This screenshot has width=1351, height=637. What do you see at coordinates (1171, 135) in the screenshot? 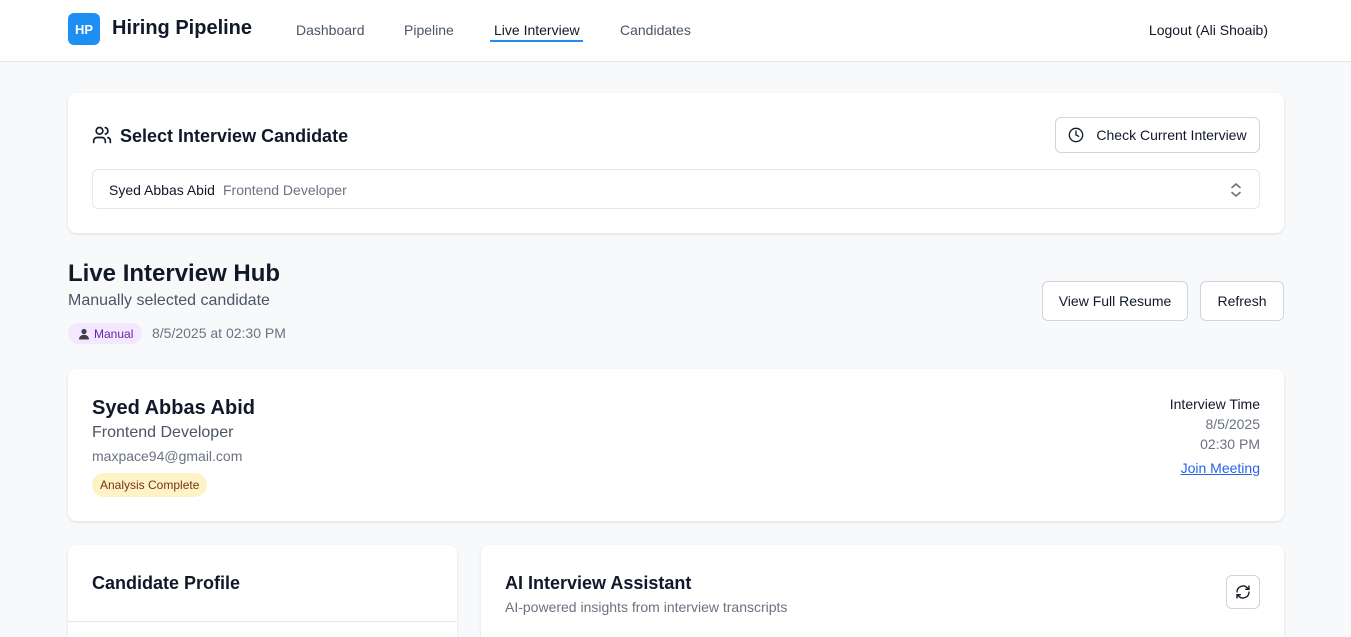
I see `check-current-interview-label: Check Current Interview` at bounding box center [1171, 135].